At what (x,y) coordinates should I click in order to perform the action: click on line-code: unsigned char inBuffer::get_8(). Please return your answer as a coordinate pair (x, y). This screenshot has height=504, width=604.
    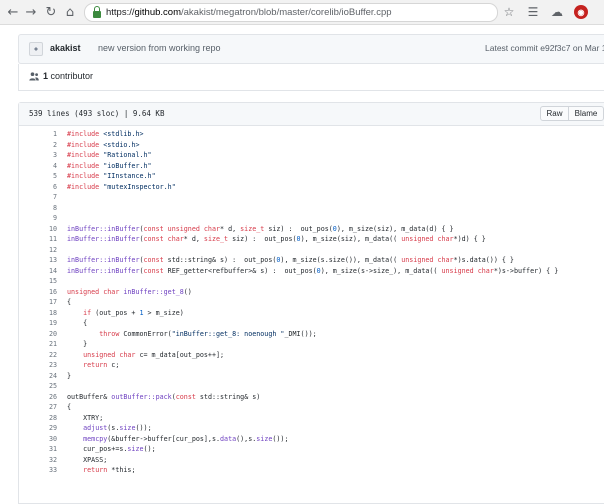
    Looking at the image, I should click on (129, 291).